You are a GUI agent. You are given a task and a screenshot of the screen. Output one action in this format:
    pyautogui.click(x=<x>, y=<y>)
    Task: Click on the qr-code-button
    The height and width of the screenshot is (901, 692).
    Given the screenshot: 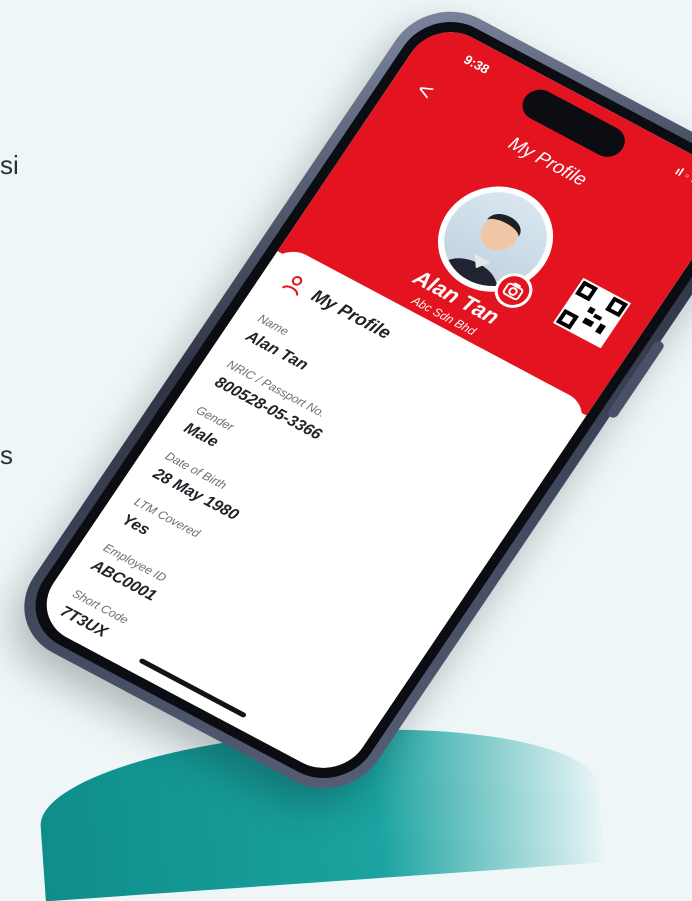 What is the action you would take?
    pyautogui.click(x=592, y=313)
    